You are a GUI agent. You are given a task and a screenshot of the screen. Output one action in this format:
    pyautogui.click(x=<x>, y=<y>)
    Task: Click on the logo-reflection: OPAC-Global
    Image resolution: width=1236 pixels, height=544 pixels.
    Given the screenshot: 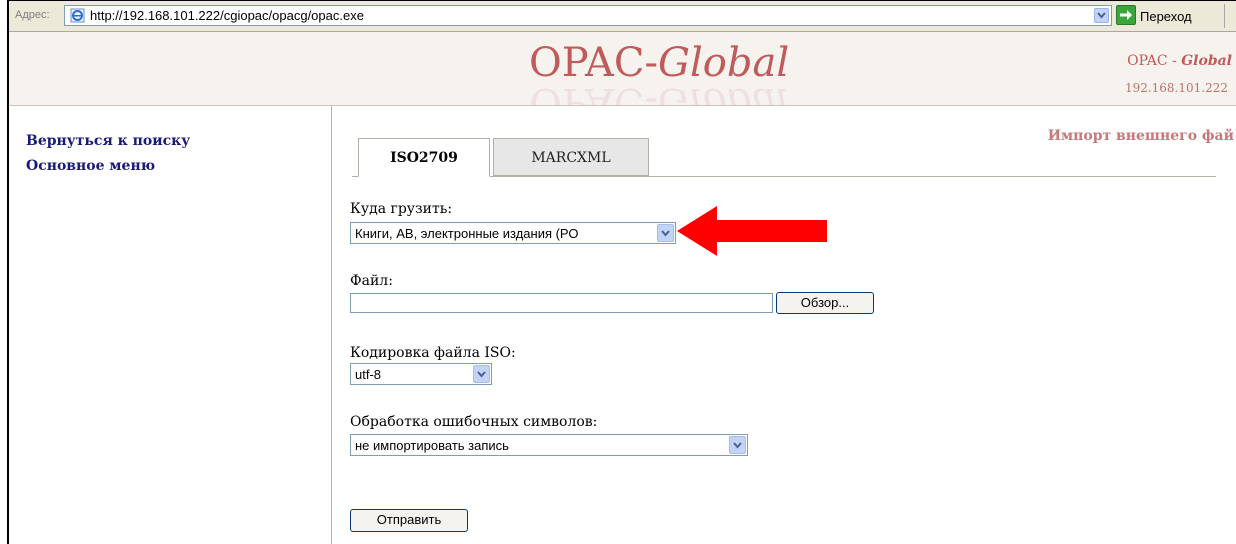 What is the action you would take?
    pyautogui.click(x=659, y=92)
    